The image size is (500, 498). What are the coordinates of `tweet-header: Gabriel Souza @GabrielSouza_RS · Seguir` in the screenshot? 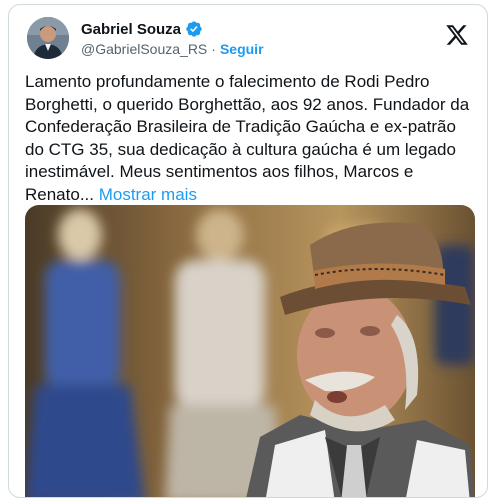 It's located at (248, 39).